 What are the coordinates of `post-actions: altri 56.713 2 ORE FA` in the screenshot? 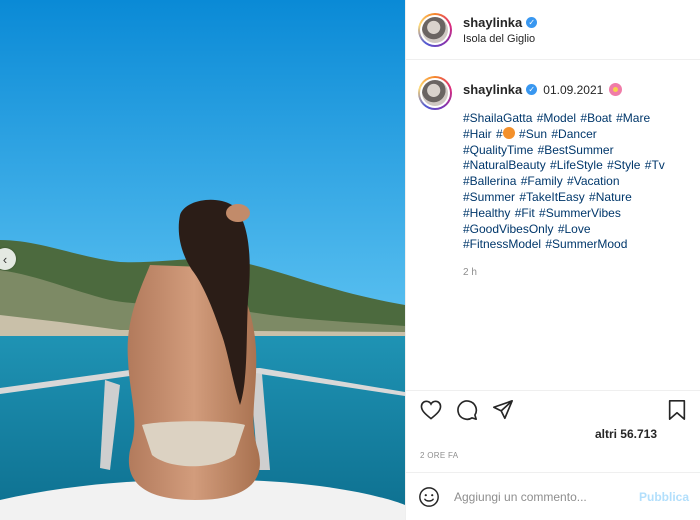 It's located at (553, 425).